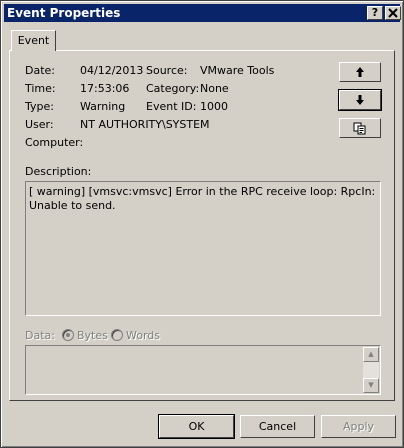 This screenshot has height=448, width=404. Describe the element at coordinates (277, 426) in the screenshot. I see `cancel-button: Cancel` at that location.